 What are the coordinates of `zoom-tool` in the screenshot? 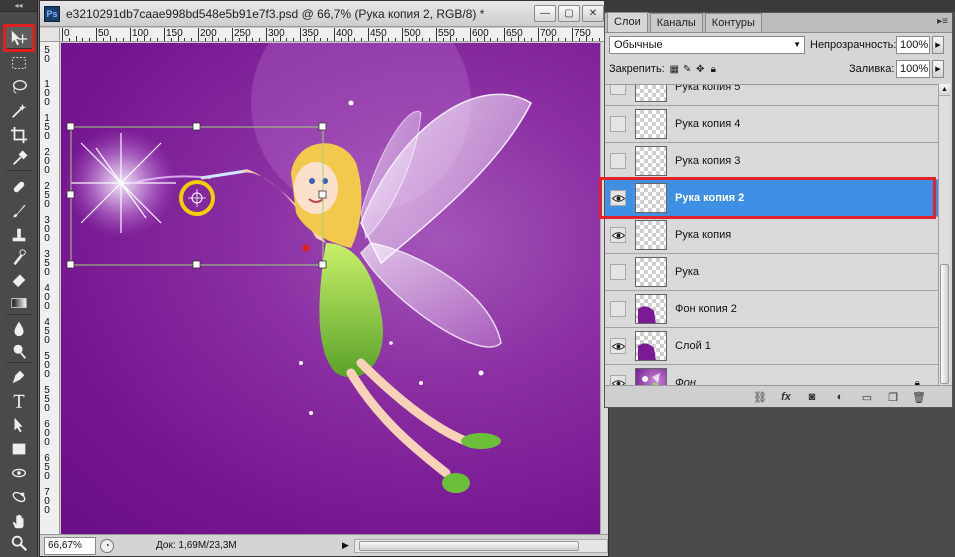 It's located at (19, 543).